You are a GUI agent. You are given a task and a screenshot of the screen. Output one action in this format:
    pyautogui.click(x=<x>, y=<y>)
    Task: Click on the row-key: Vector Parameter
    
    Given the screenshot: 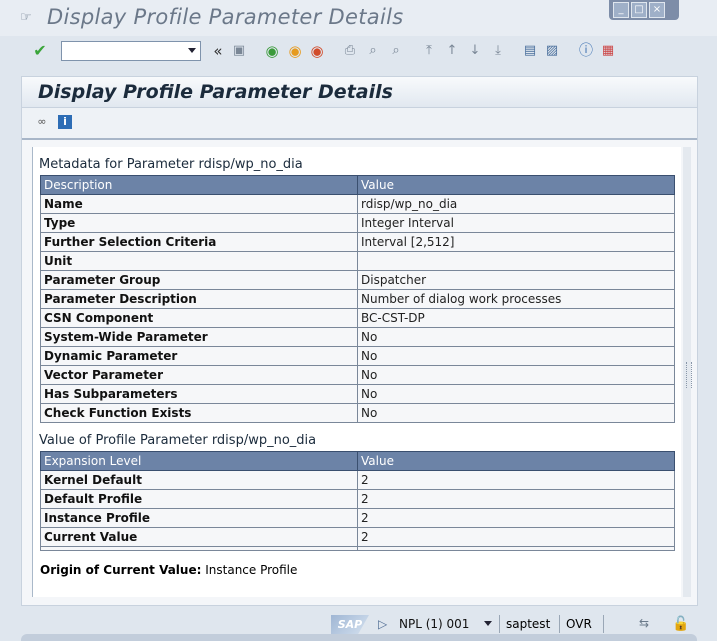 What is the action you would take?
    pyautogui.click(x=199, y=375)
    